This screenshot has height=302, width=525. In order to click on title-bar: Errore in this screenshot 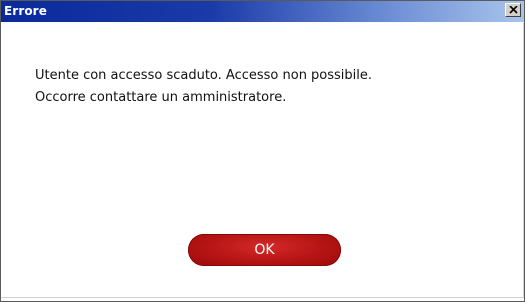, I will do `click(262, 11)`.